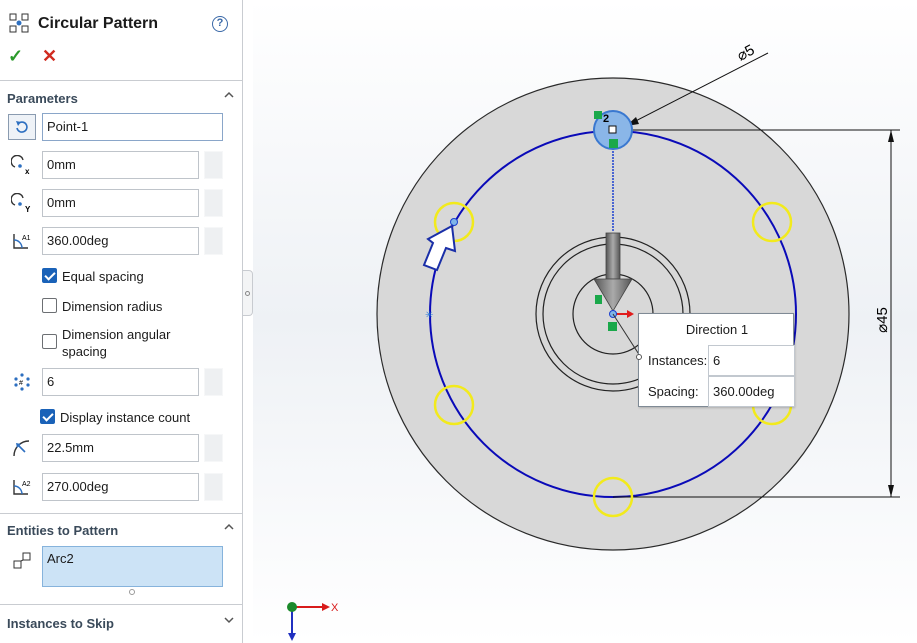 The image size is (917, 643). I want to click on direction-arrow-shaft, so click(613, 256).